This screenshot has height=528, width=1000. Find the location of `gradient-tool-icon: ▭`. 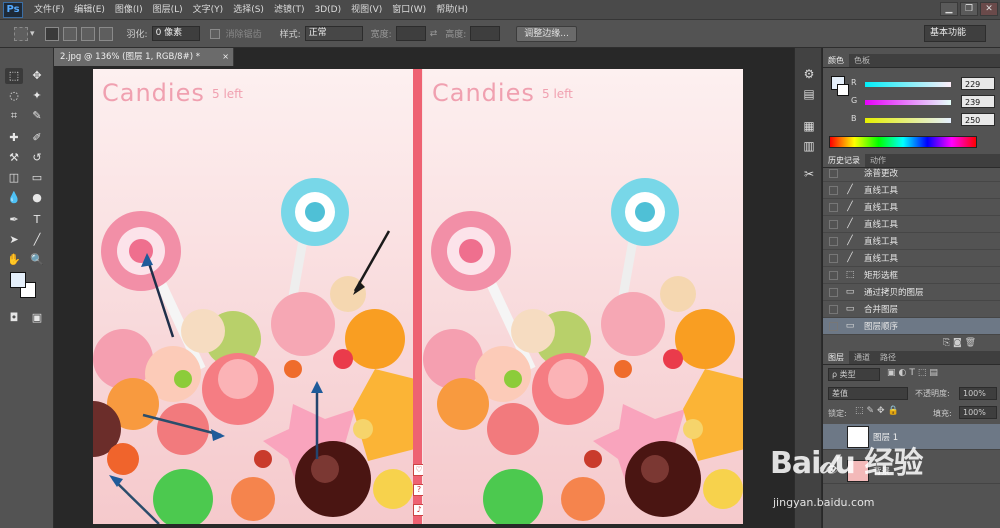

gradient-tool-icon: ▭ is located at coordinates (37, 178).